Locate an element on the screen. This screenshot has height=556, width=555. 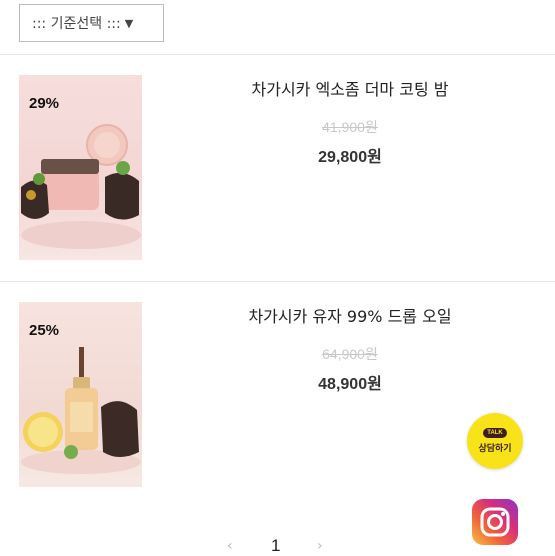
product-name: 차가시카 엑소좀 더마 코팅 밤 is located at coordinates (350, 88).